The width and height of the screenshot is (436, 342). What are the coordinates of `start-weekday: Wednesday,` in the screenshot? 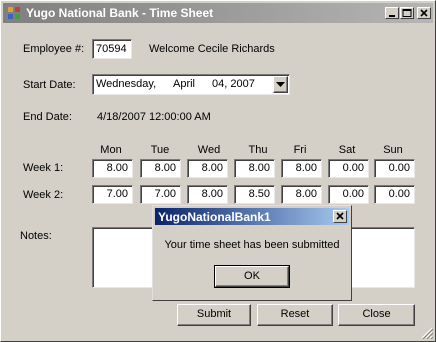 It's located at (126, 84).